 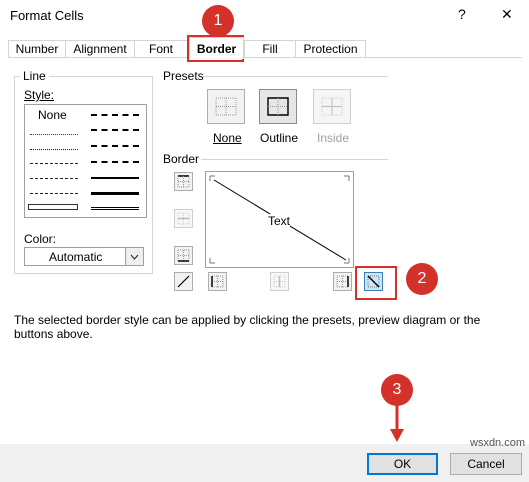 What do you see at coordinates (279, 138) in the screenshot?
I see `preset-outline-label: Outline` at bounding box center [279, 138].